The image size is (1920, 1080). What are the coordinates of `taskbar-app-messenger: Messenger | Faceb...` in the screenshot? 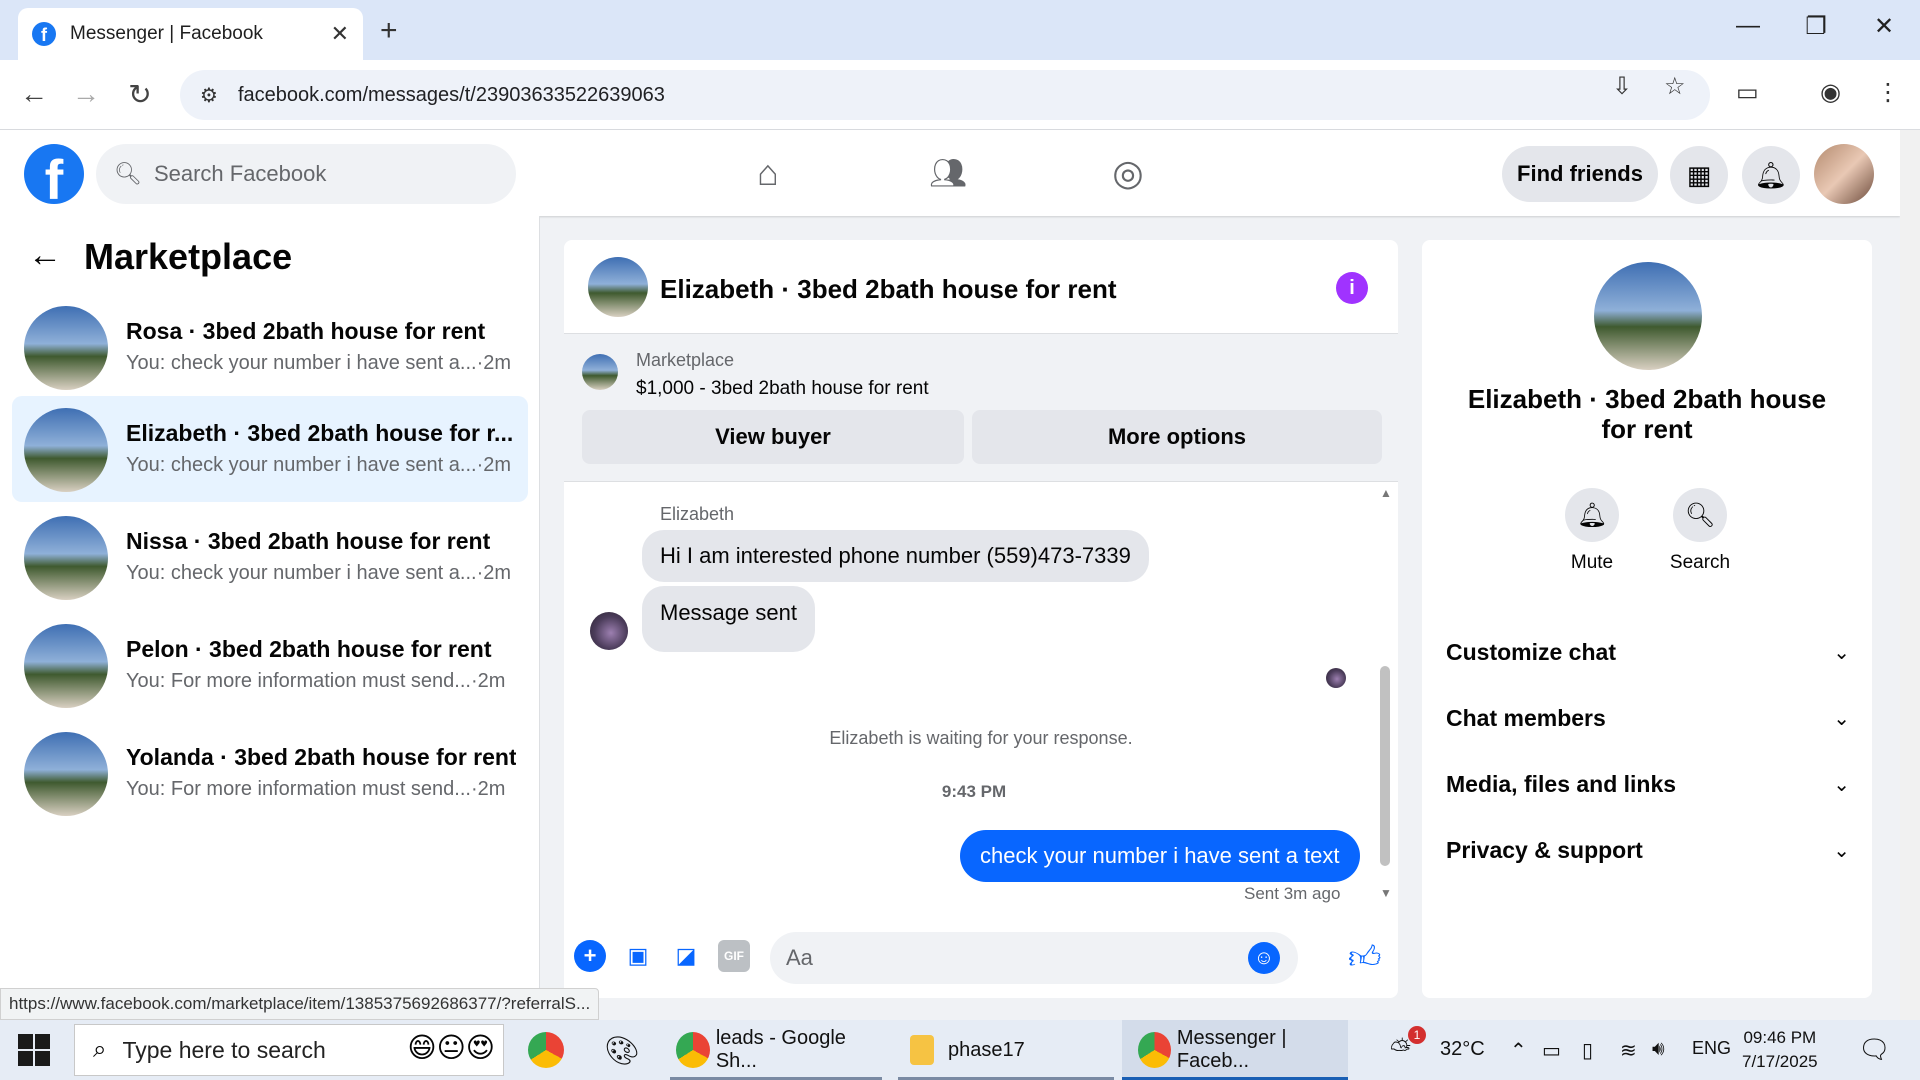 It's located at (1235, 1050).